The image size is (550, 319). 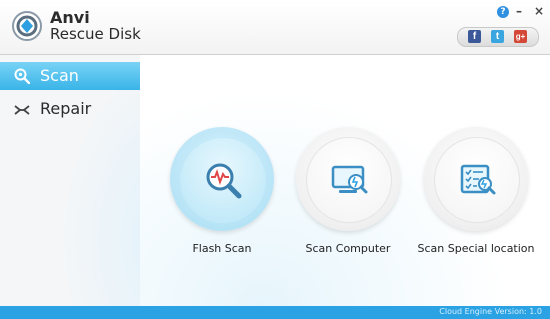 What do you see at coordinates (490, 311) in the screenshot?
I see `engine-version: Cloud Engine Version: 1.0` at bounding box center [490, 311].